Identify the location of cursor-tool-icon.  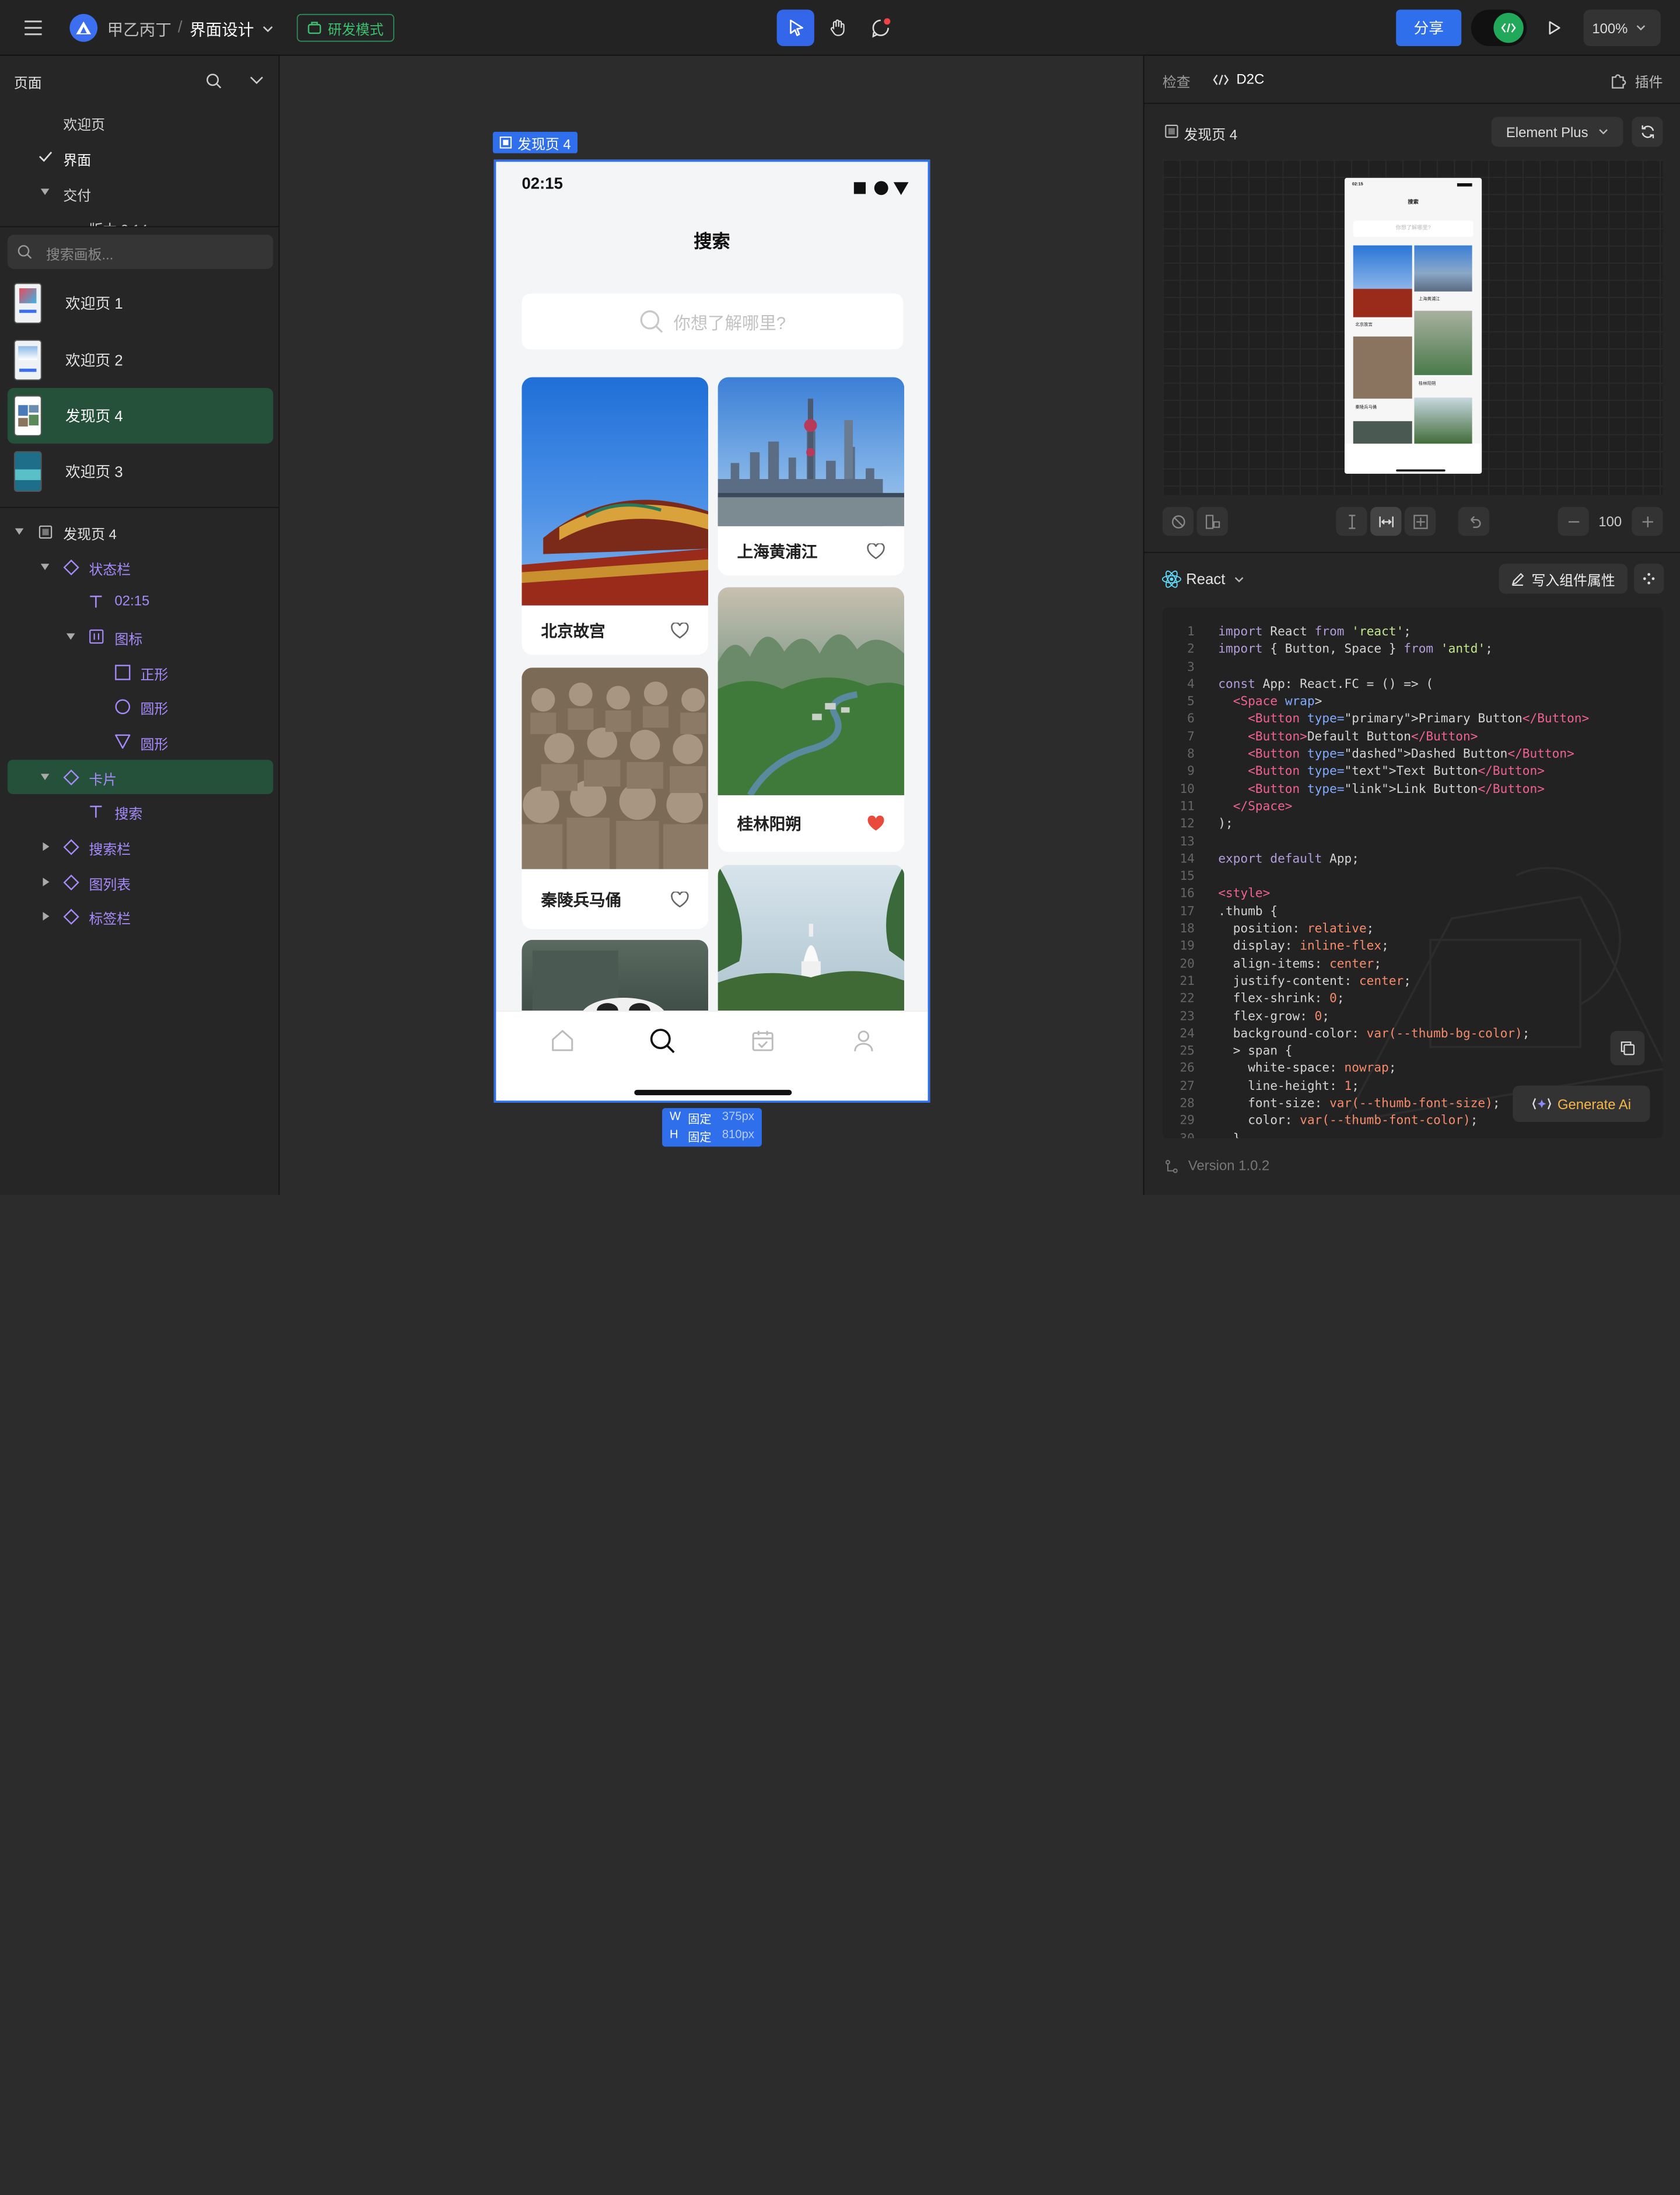
(795, 28).